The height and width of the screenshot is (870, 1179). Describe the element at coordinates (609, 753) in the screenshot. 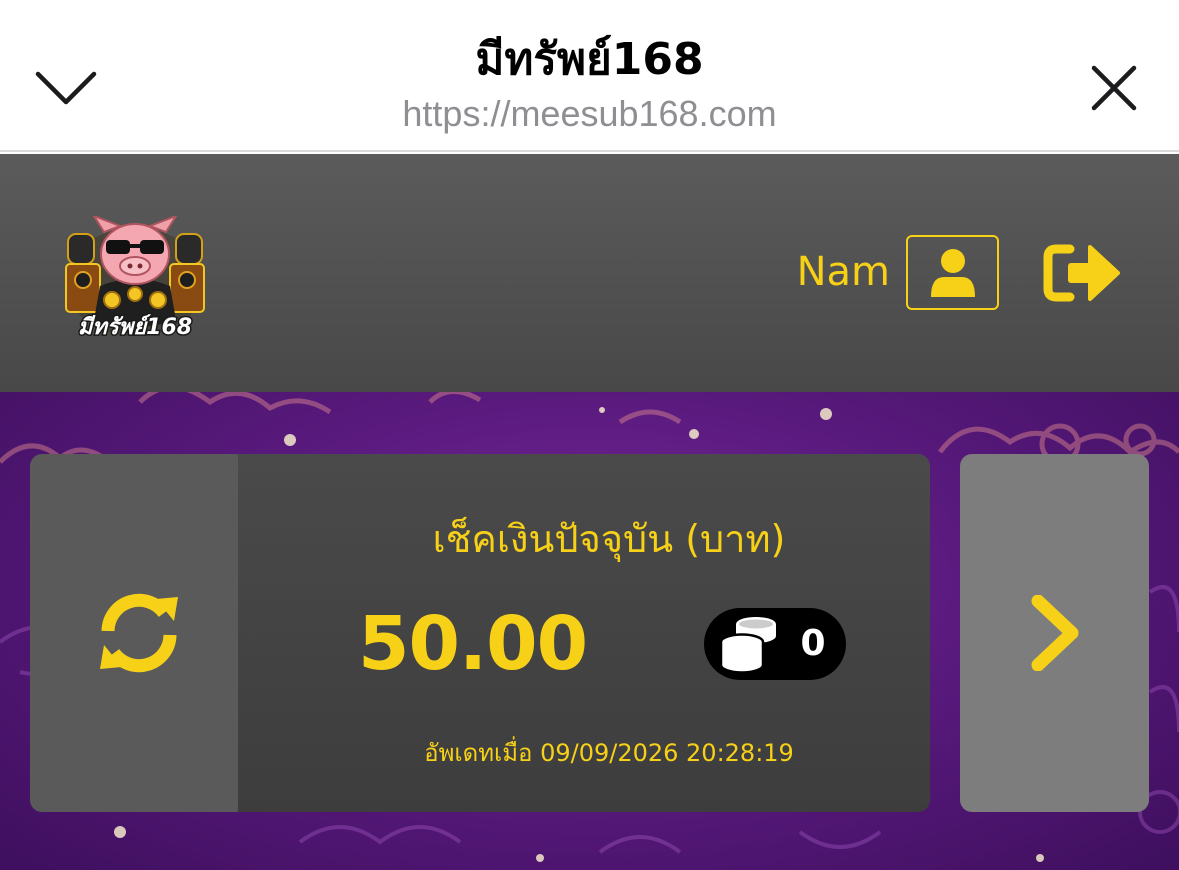

I see `last-updated-text: อัพเดทเมื่อ 09/09/2026 20:28:19` at that location.